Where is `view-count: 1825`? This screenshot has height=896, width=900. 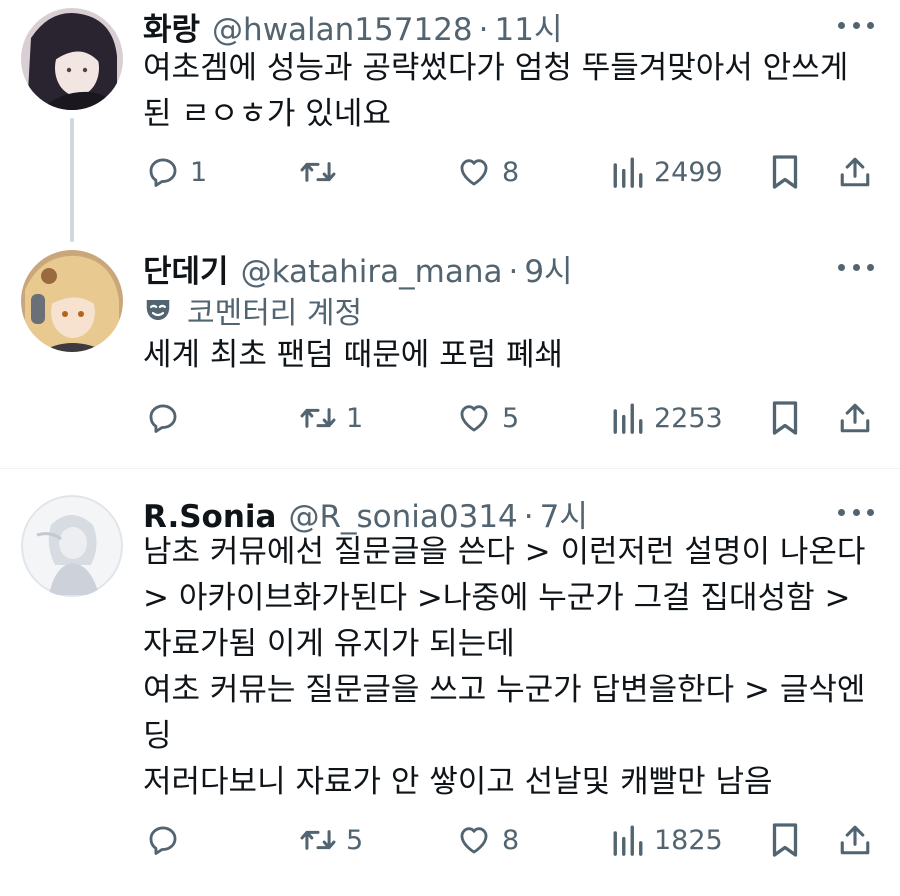 view-count: 1825 is located at coordinates (688, 840).